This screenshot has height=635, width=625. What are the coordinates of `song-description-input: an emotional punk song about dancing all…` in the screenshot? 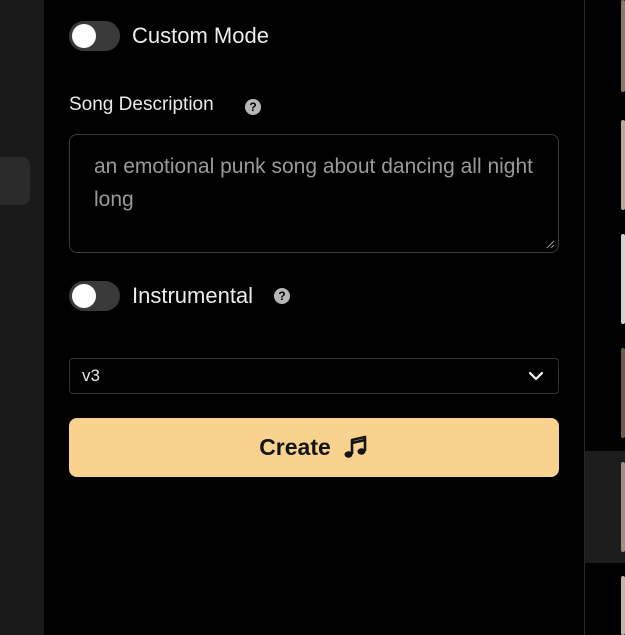 It's located at (314, 193).